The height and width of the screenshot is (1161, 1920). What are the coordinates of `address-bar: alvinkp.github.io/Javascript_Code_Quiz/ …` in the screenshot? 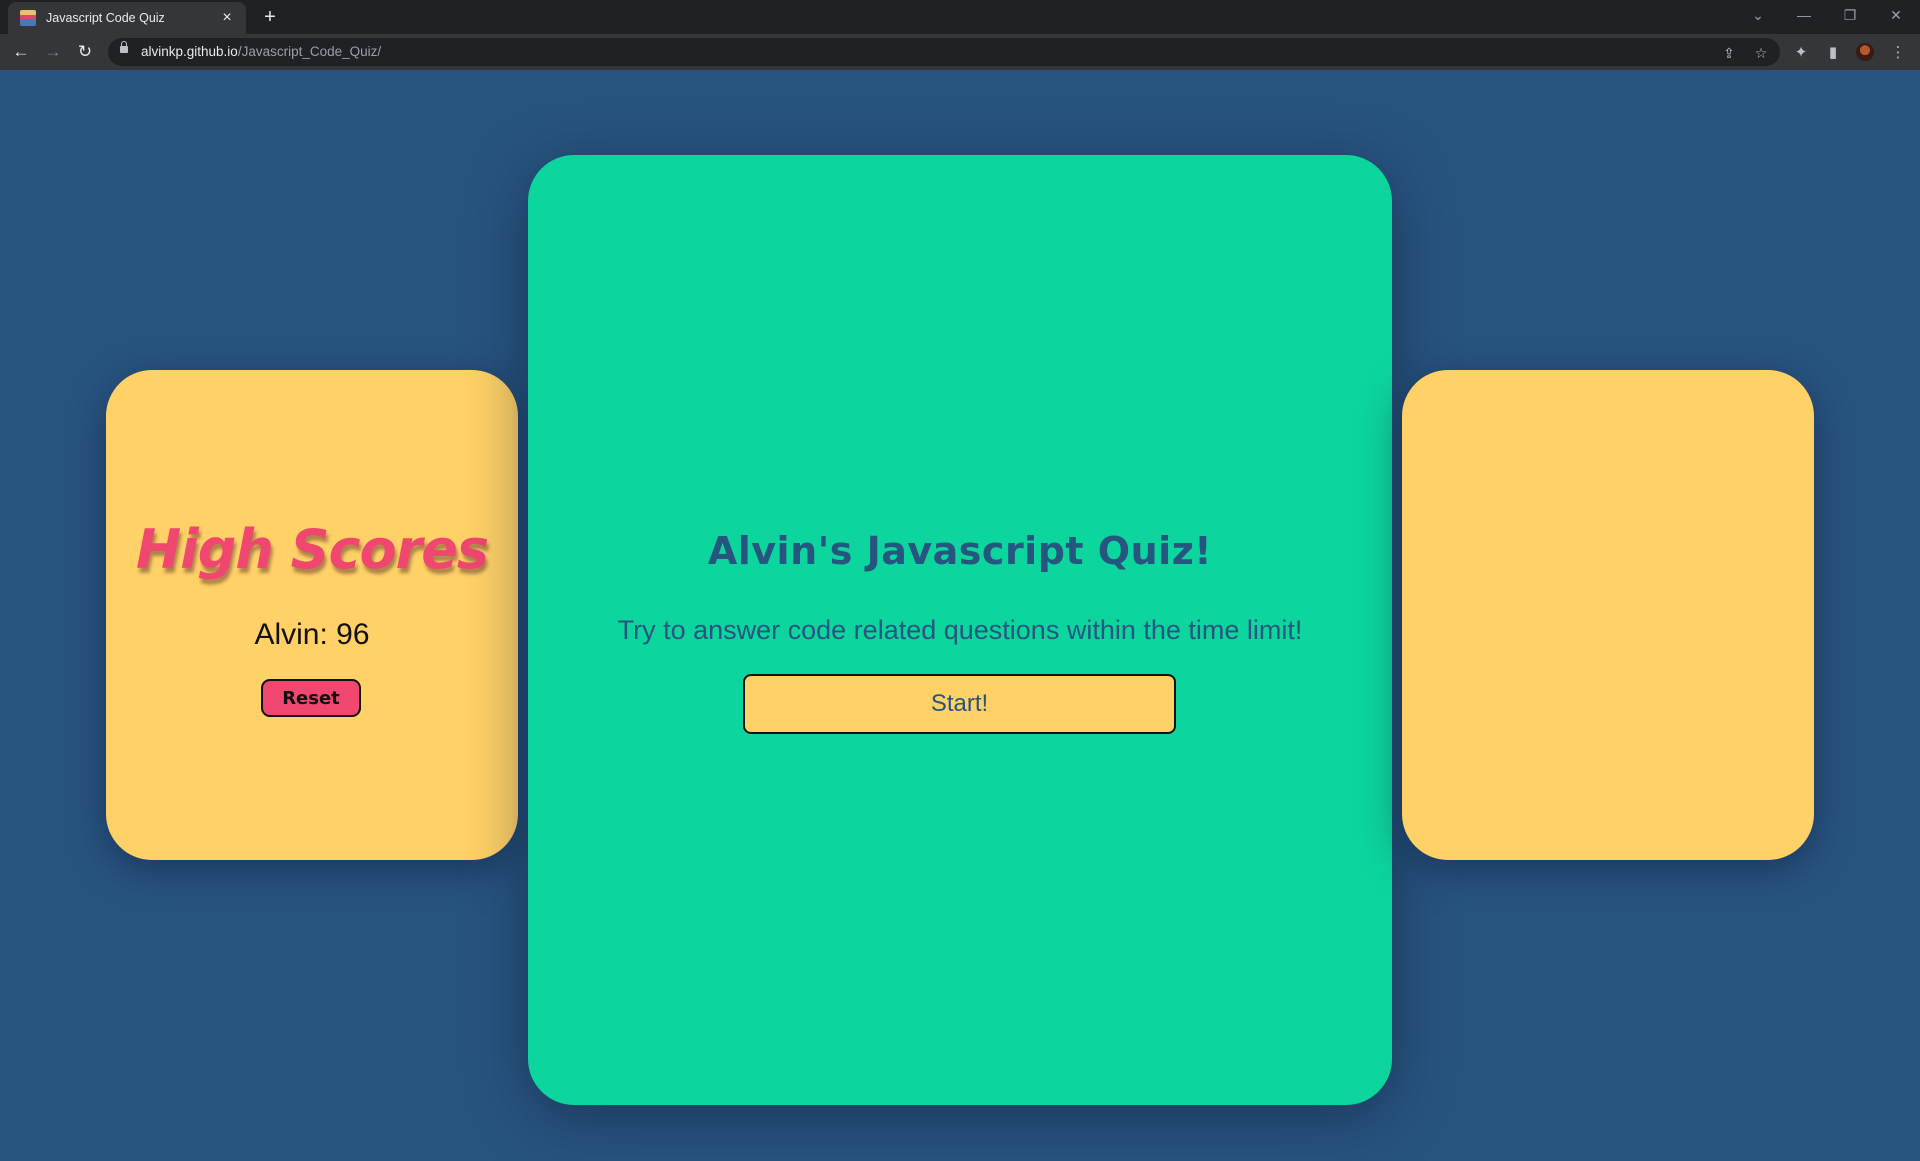 It's located at (944, 52).